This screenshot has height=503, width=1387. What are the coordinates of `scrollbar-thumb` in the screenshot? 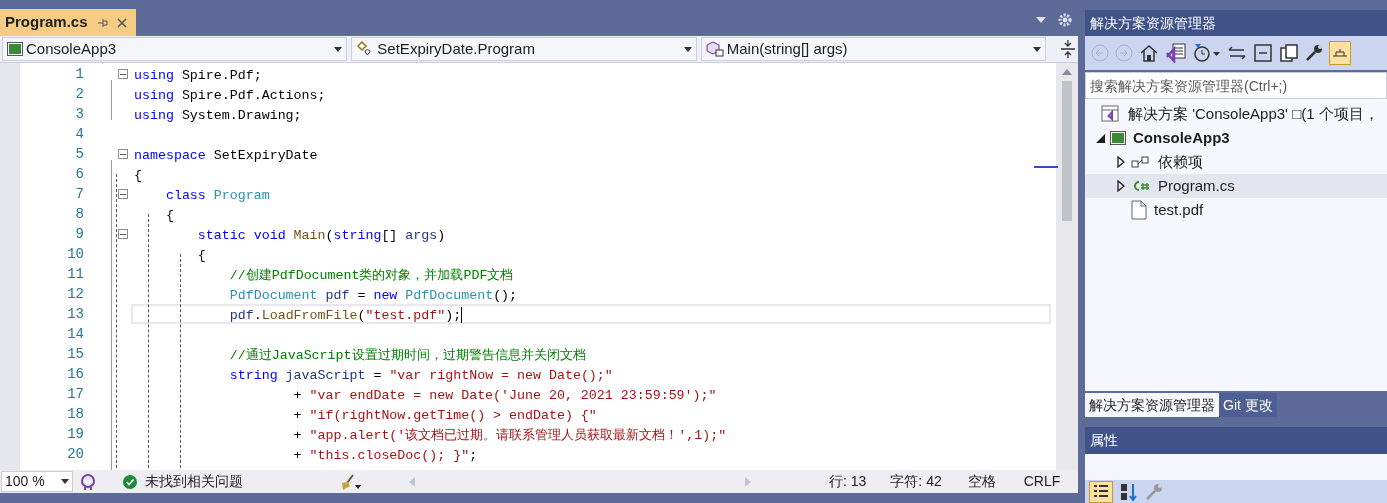 It's located at (1067, 151).